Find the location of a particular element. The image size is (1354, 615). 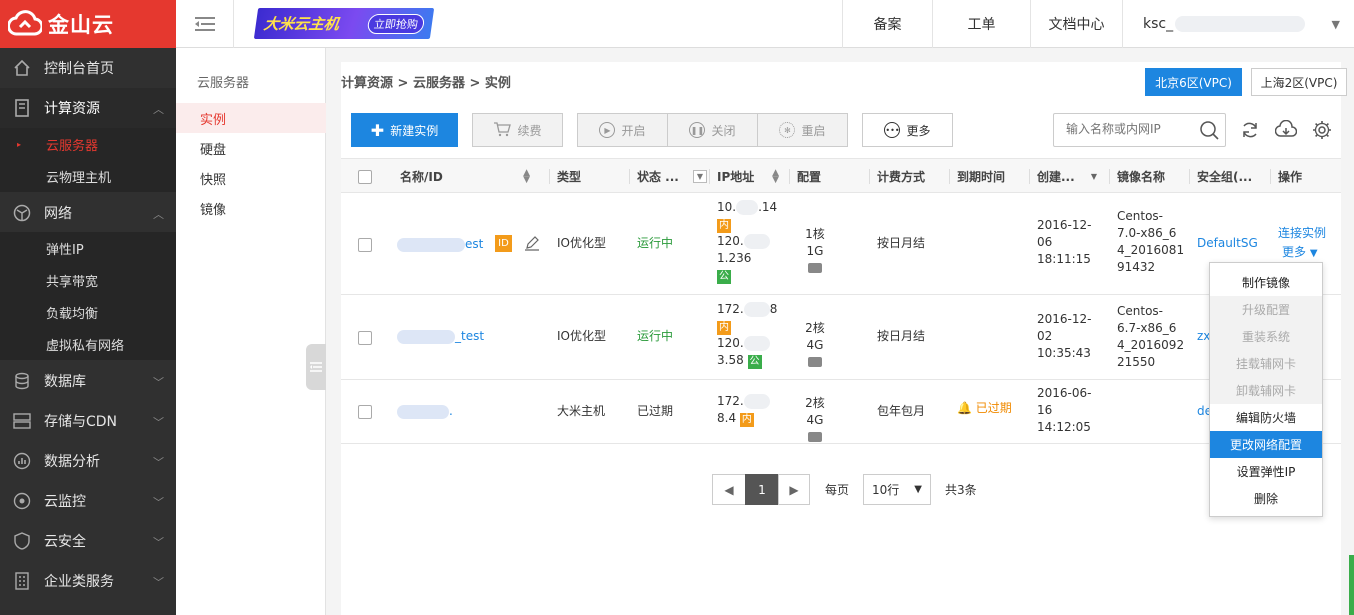

ip-inner-part: 8 is located at coordinates (773, 309).